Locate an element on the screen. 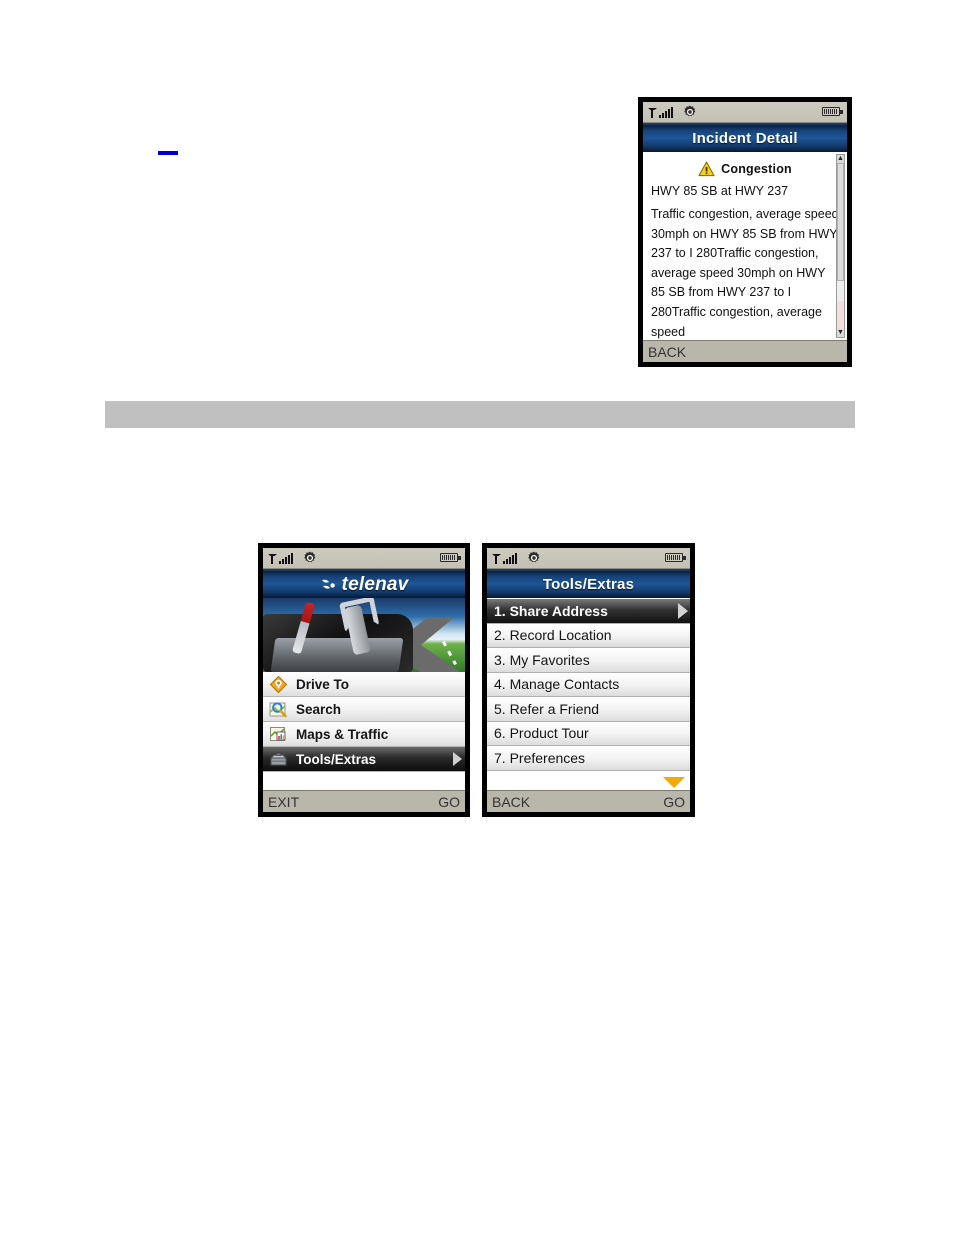  menu-item-drive-to: Drive To is located at coordinates (364, 684).